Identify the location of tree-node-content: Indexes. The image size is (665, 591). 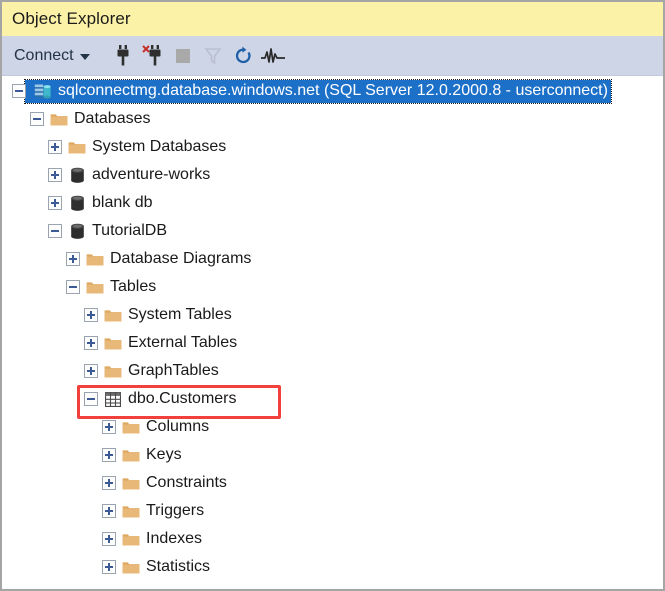
(159, 539).